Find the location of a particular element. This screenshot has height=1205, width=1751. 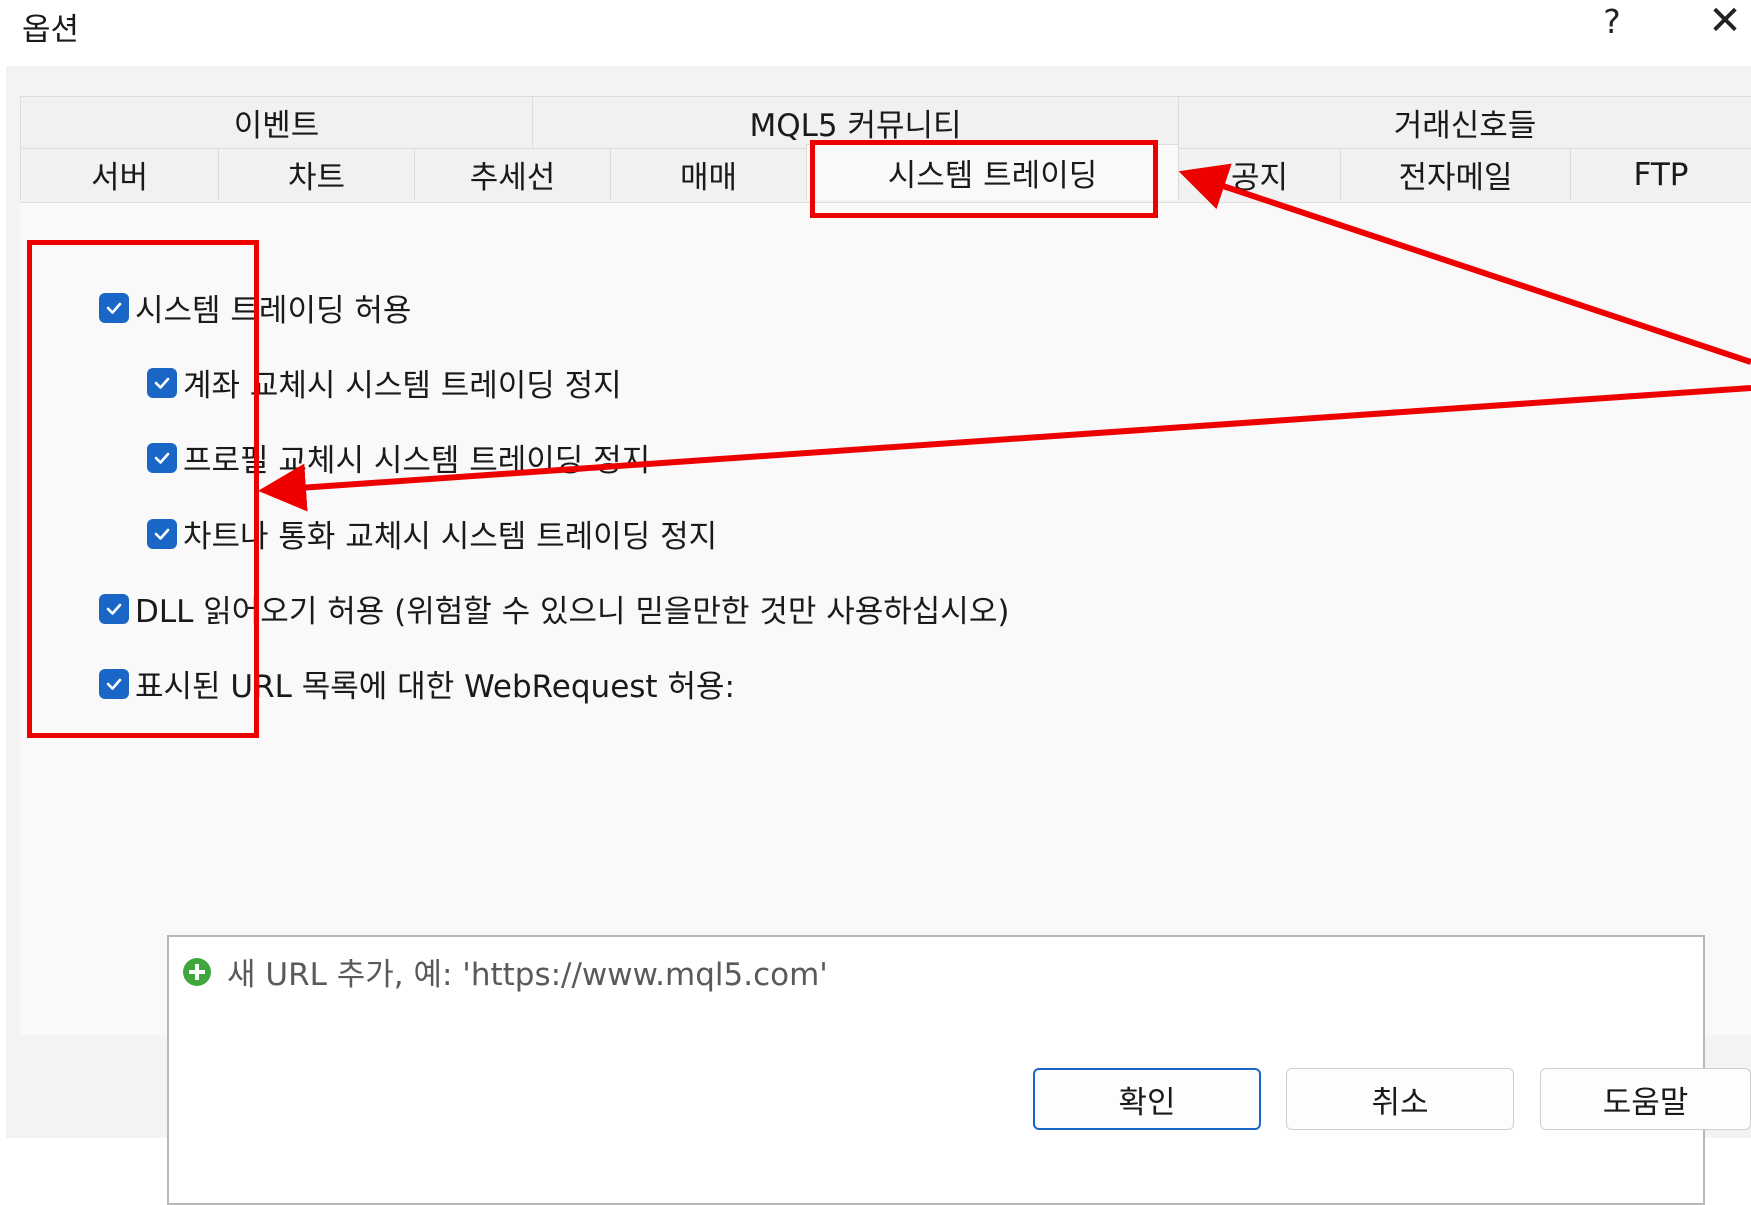

annotation-arrow-to-options is located at coordinates (1004, 448).